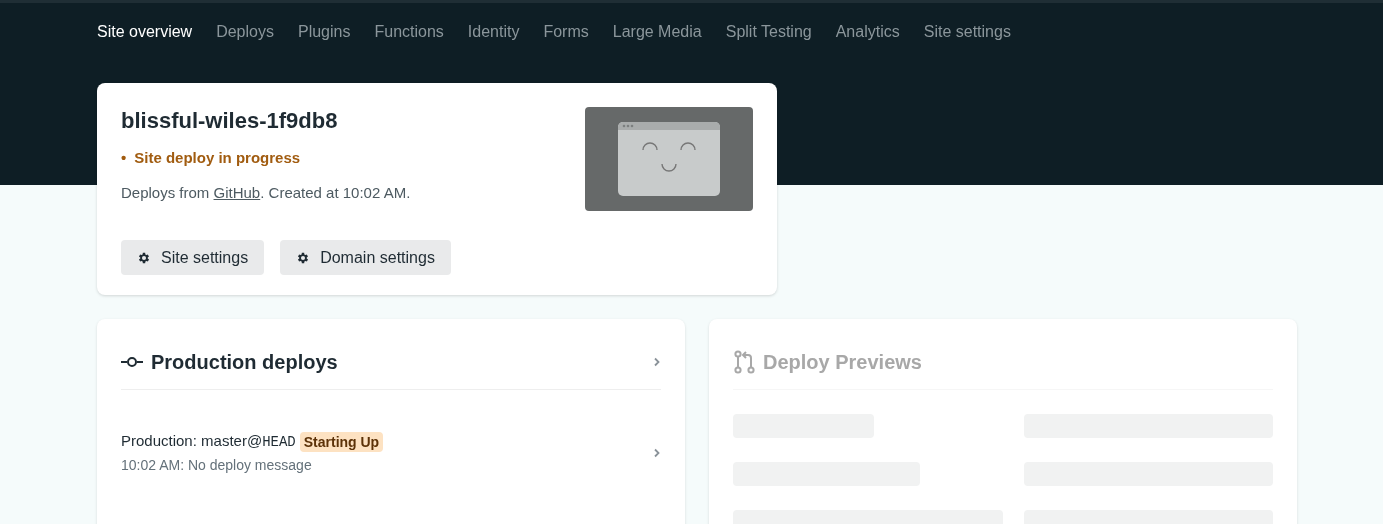 The image size is (1383, 524). Describe the element at coordinates (145, 32) in the screenshot. I see `nav-tab: Site overview` at that location.